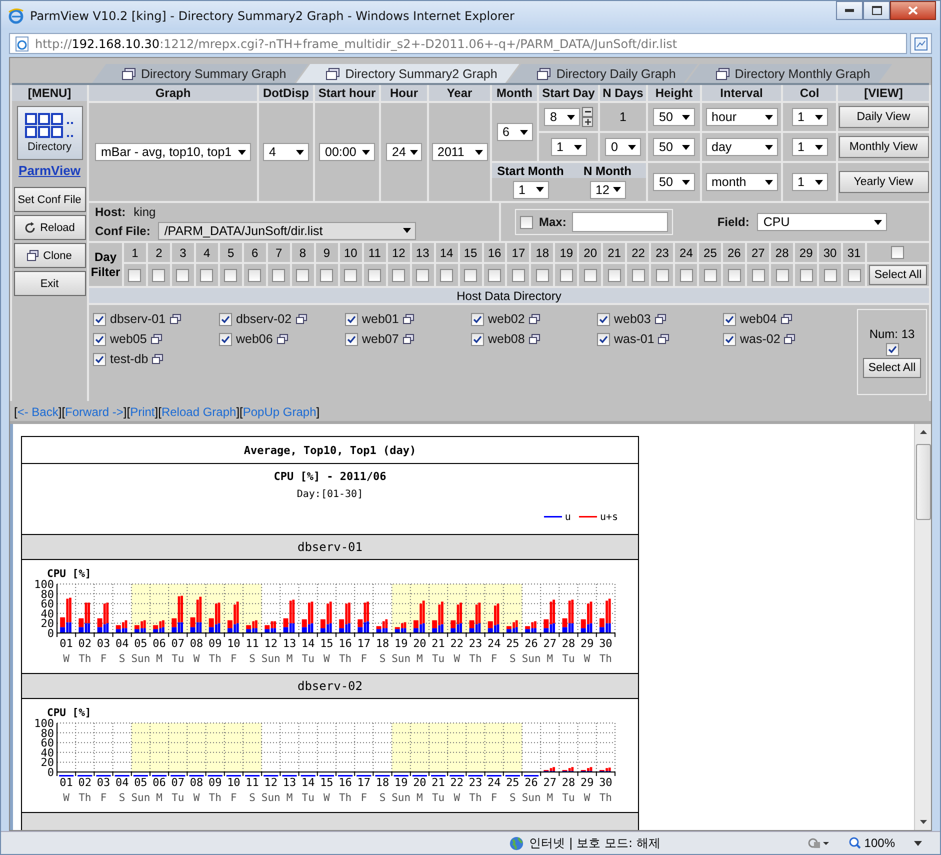 The width and height of the screenshot is (941, 855). I want to click on day-number: 29, so click(806, 252).